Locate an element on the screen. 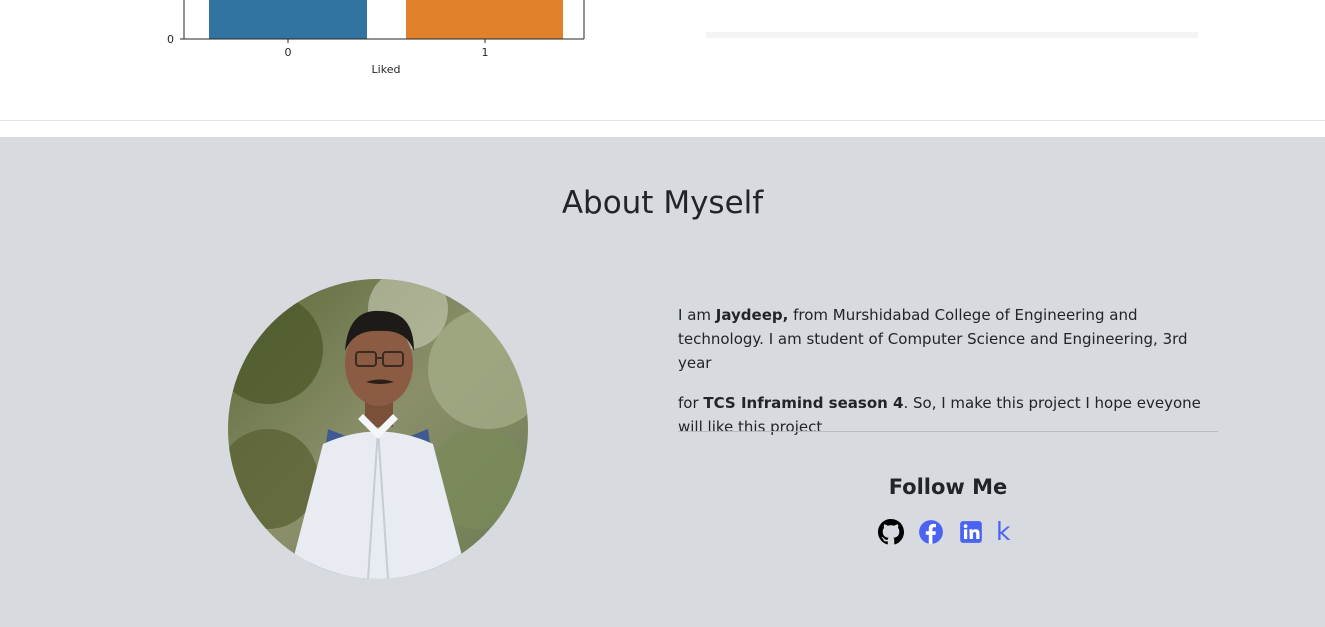 Image resolution: width=1325 pixels, height=627 pixels. bio-p2-prefix: for is located at coordinates (691, 403).